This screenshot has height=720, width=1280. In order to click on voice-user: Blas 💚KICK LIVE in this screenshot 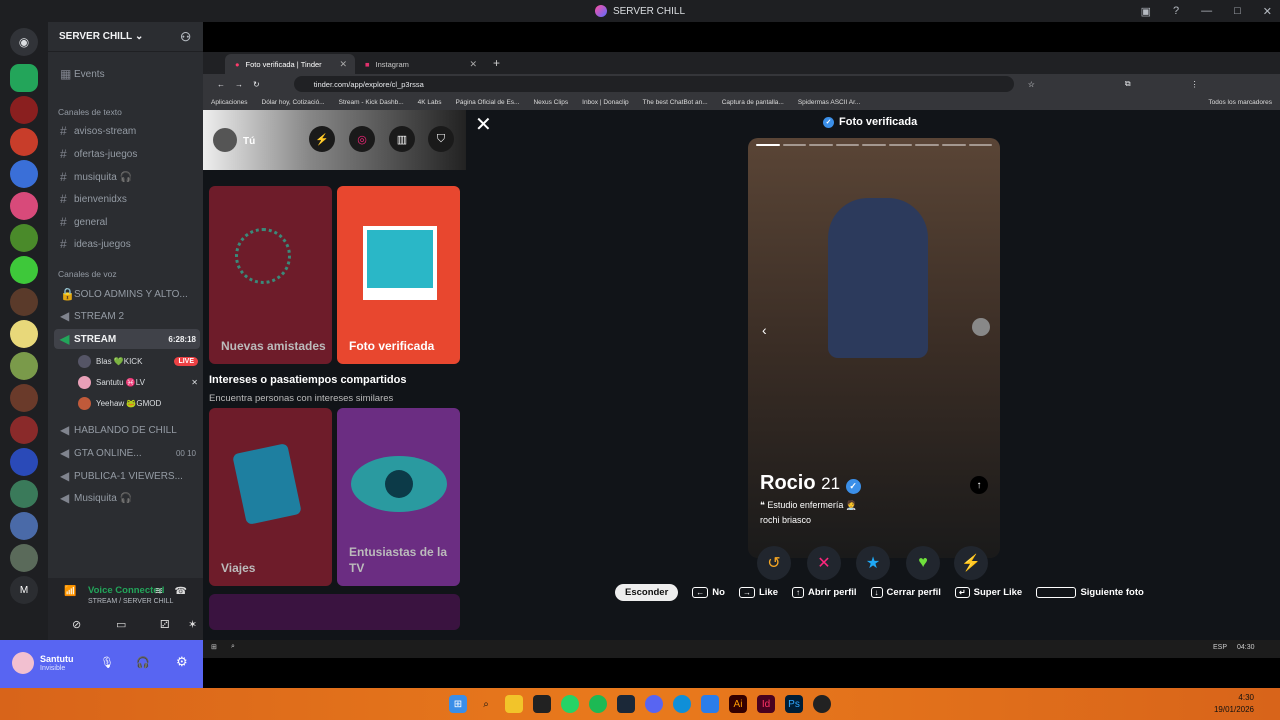, I will do `click(138, 361)`.